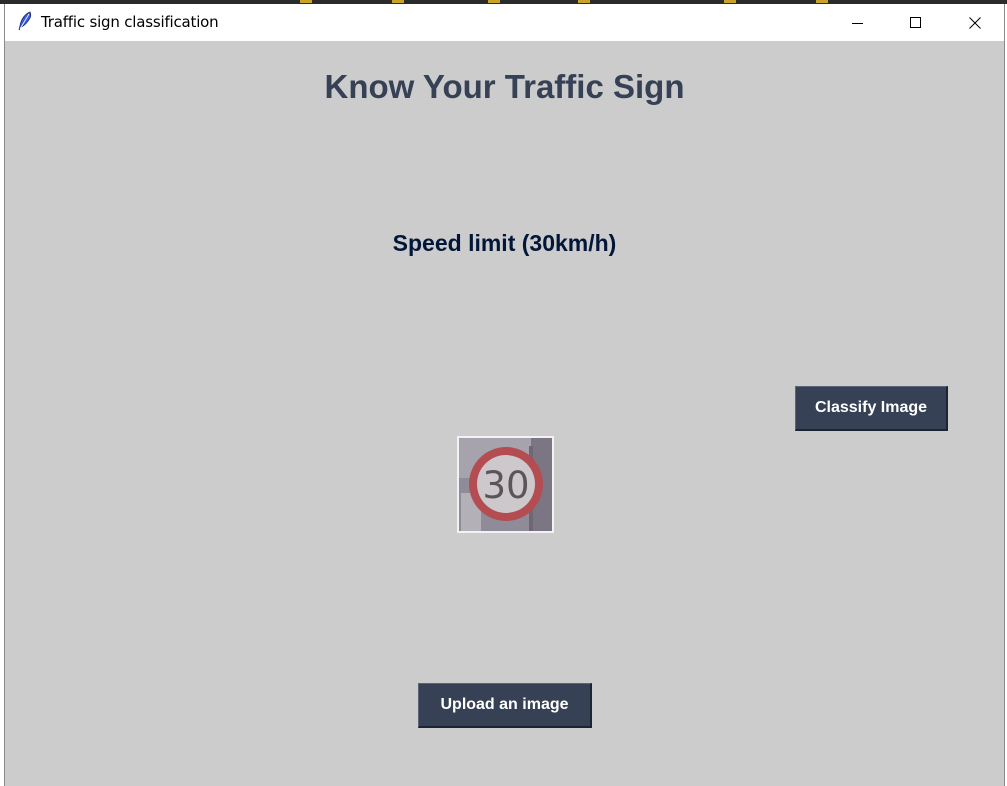 The image size is (1007, 786). I want to click on title-bar: Traffic sign classification, so click(504, 22).